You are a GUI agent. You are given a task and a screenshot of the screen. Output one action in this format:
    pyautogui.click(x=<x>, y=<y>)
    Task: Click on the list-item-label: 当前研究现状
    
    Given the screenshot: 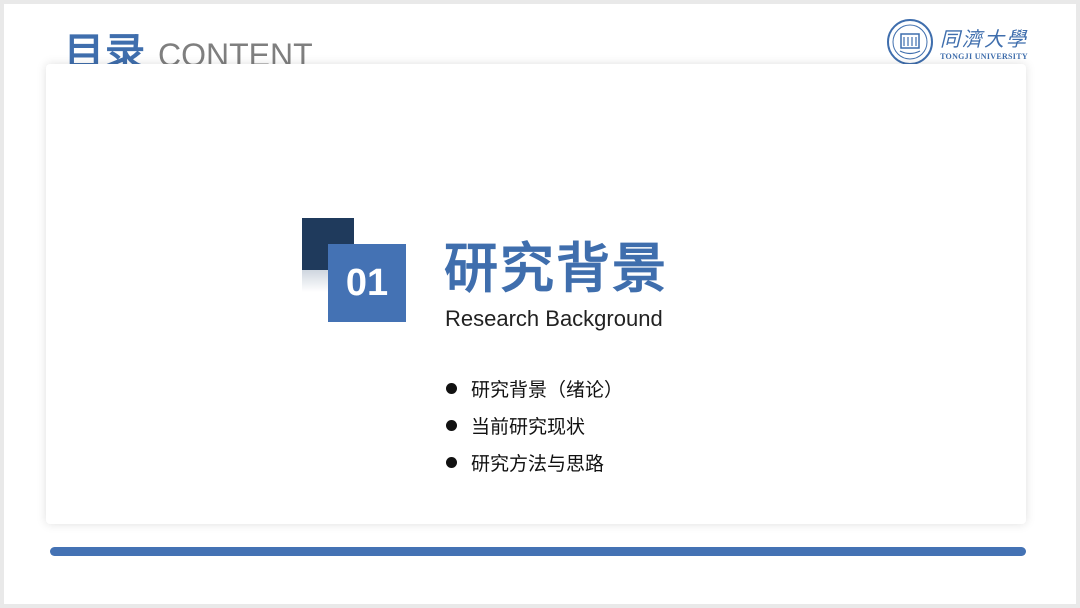 What is the action you would take?
    pyautogui.click(x=528, y=427)
    